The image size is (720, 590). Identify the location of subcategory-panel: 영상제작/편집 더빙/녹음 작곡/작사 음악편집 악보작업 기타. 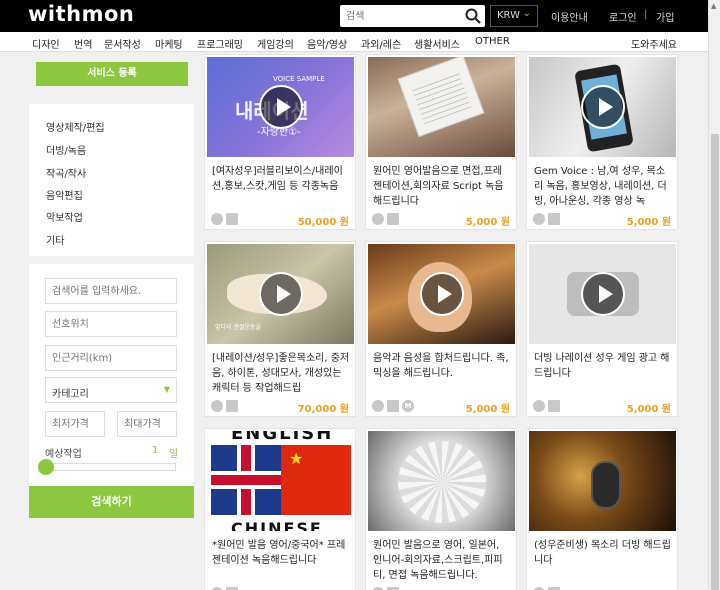
(111, 180).